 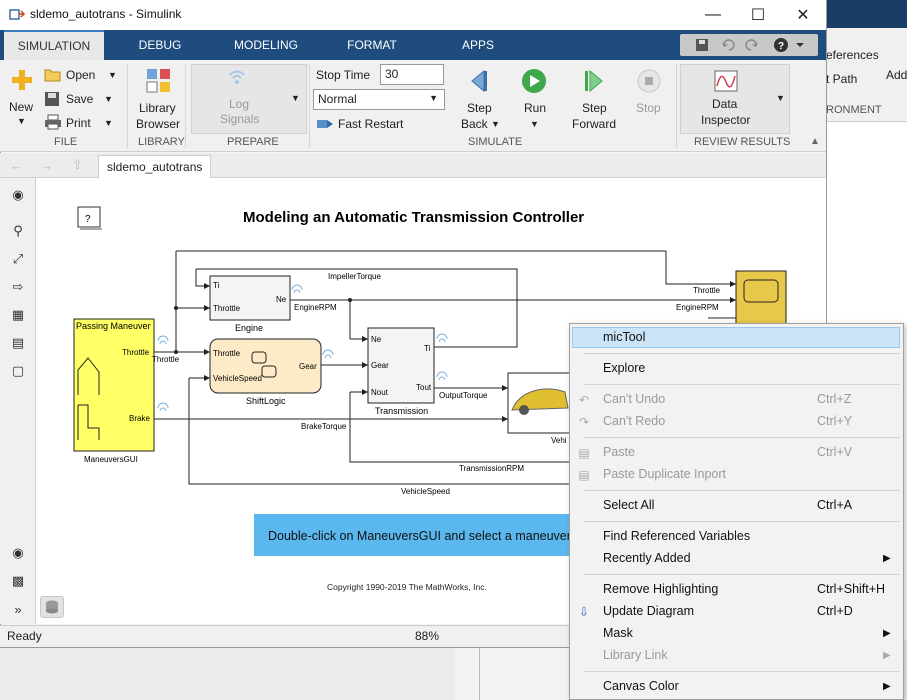 I want to click on menu-item-mask: Mask, so click(x=618, y=633).